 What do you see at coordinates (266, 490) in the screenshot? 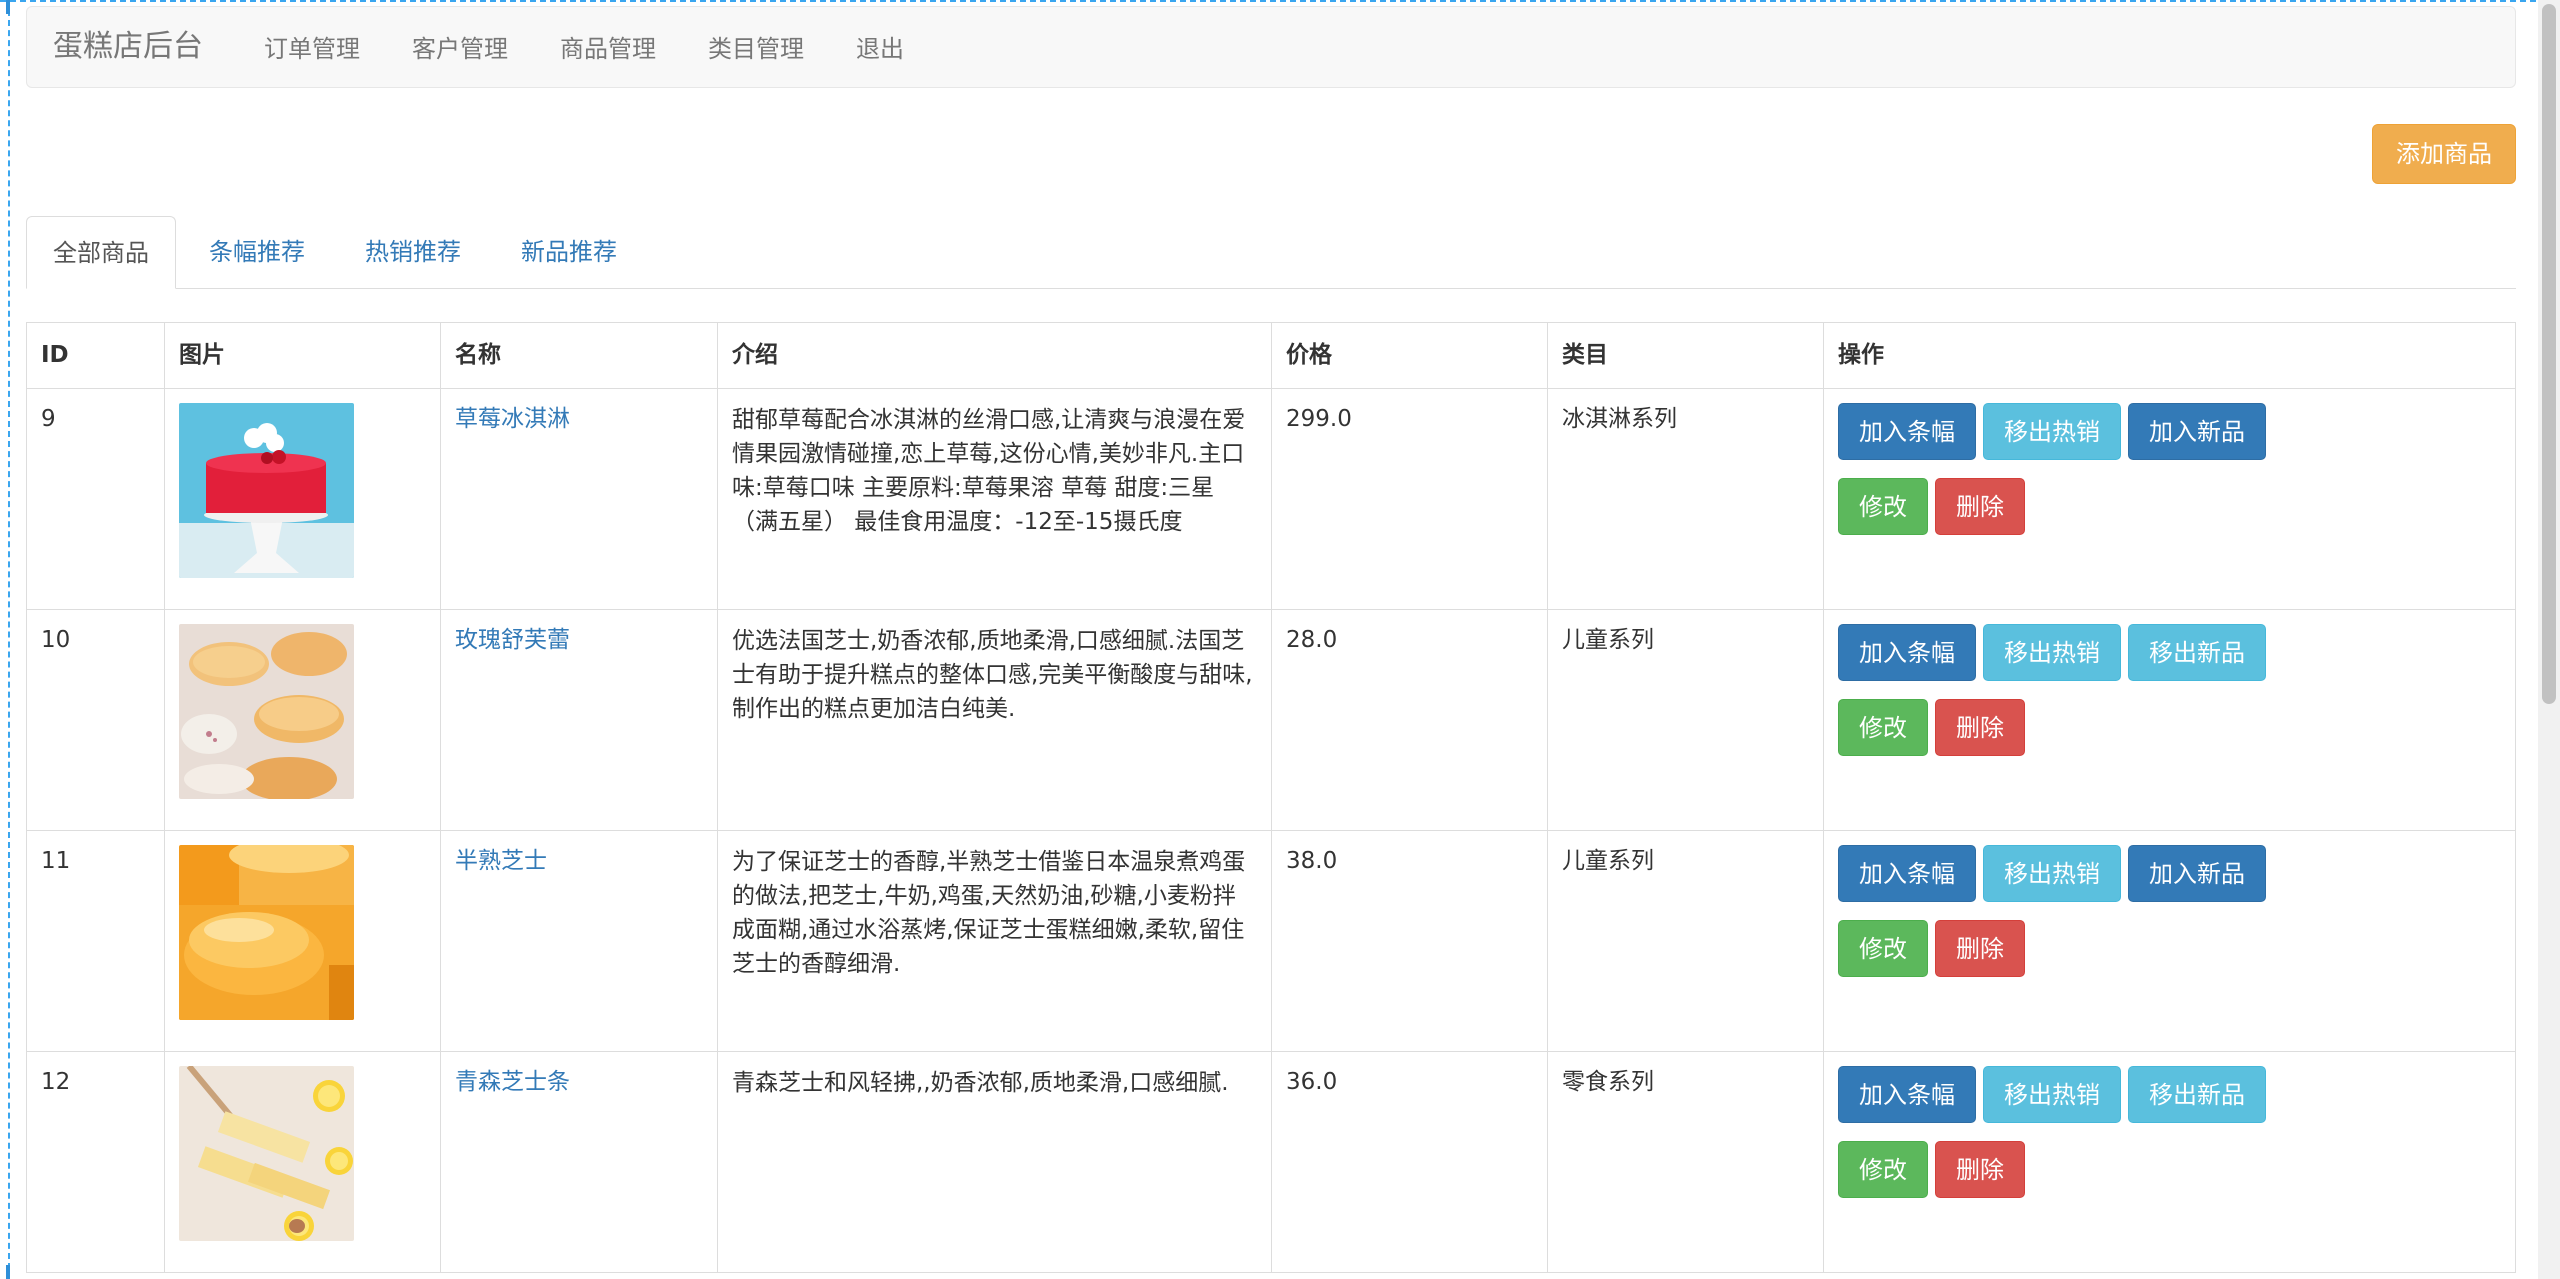
I see `product-image-strawberry-icecream` at bounding box center [266, 490].